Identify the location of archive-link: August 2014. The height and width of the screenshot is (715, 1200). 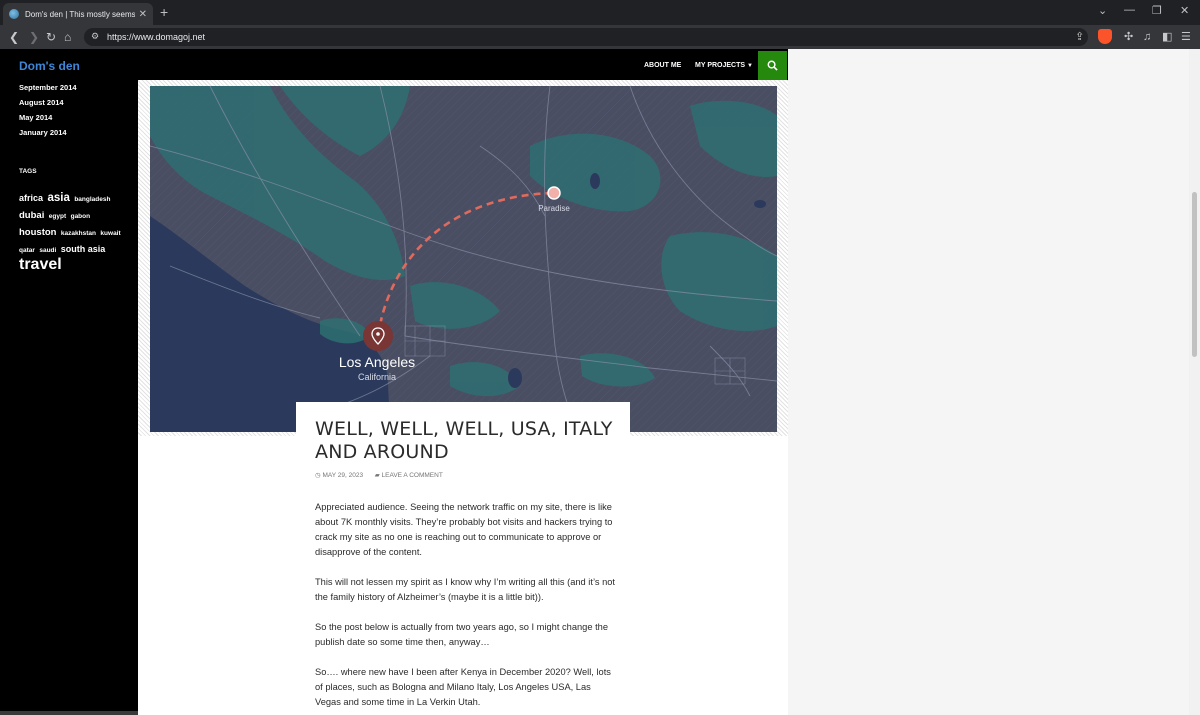
(48, 102).